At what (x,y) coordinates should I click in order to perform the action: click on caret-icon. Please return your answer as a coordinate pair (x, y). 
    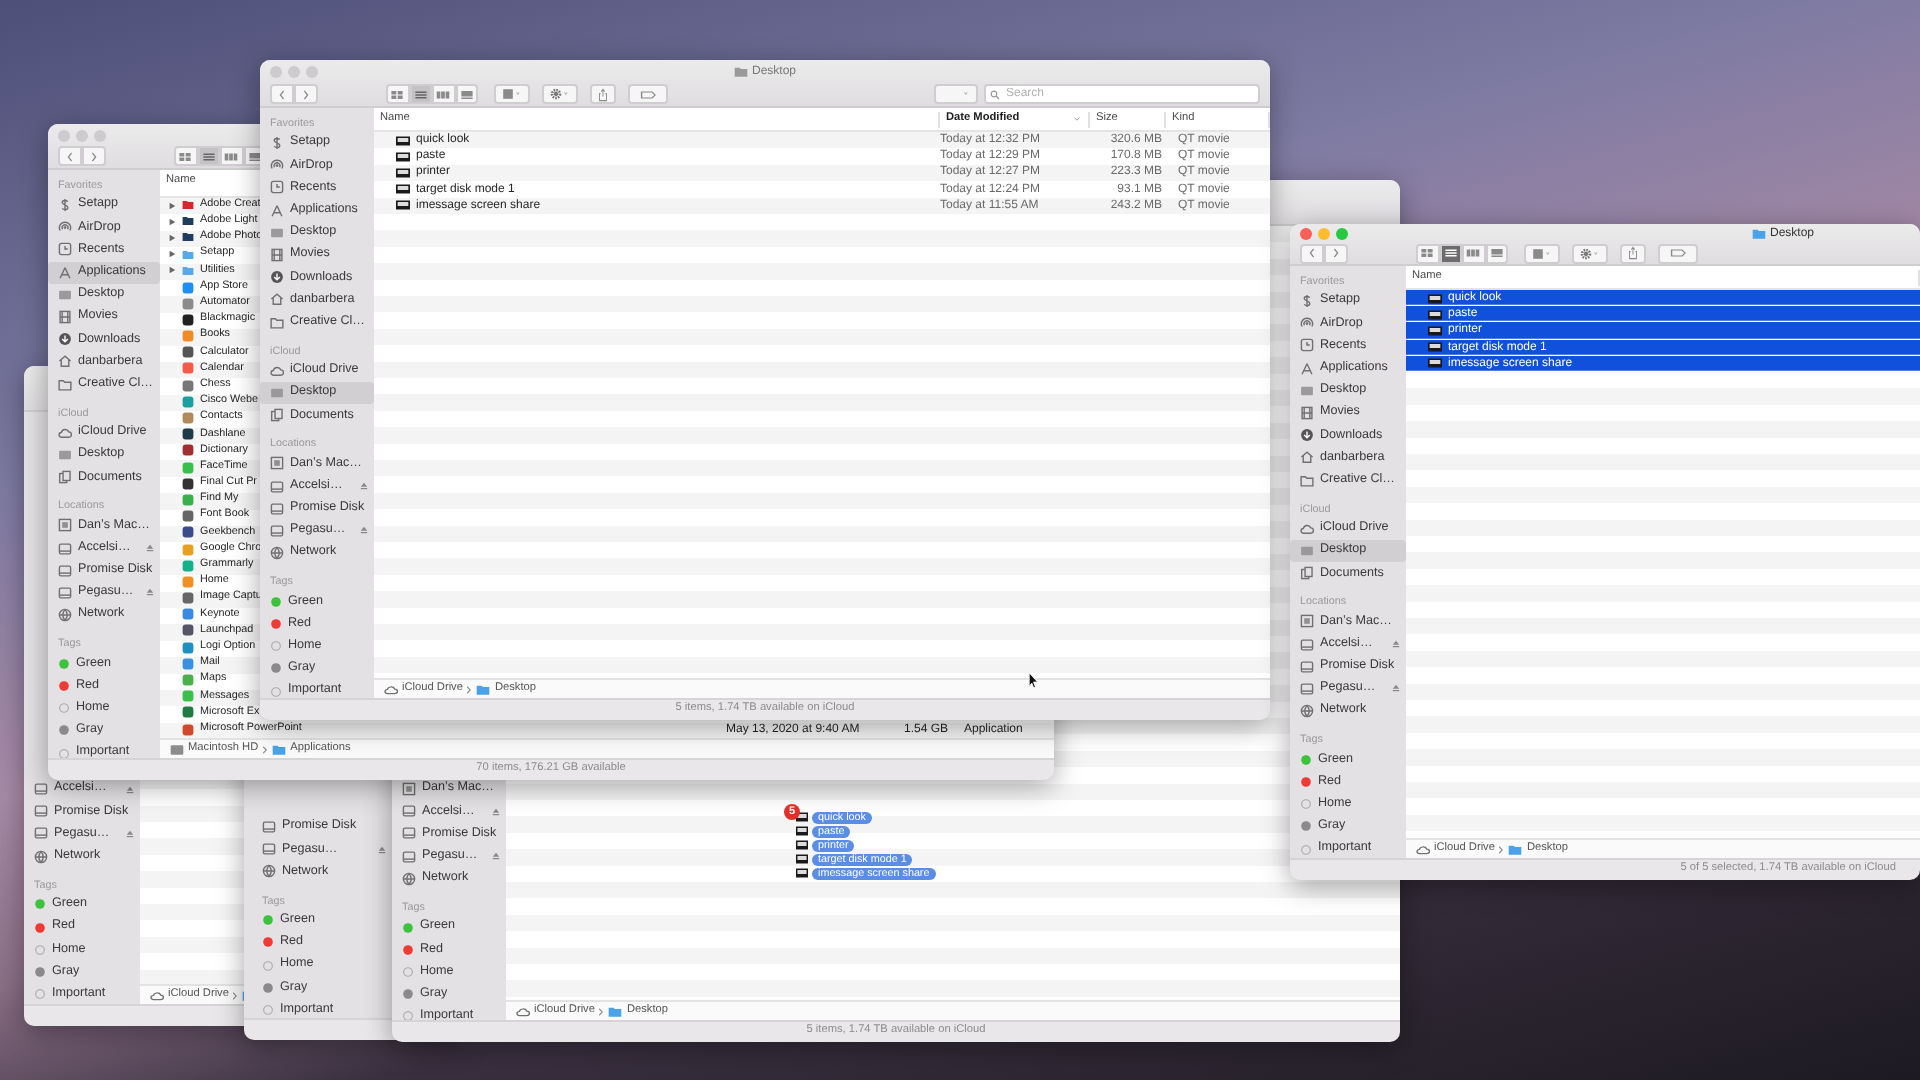
    Looking at the image, I should click on (567, 94).